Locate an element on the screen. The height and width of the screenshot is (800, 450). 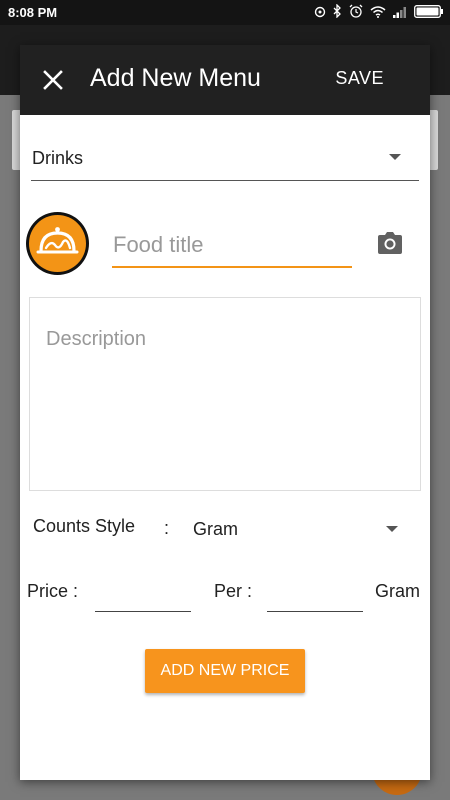
cloche-icon is located at coordinates (57, 240).